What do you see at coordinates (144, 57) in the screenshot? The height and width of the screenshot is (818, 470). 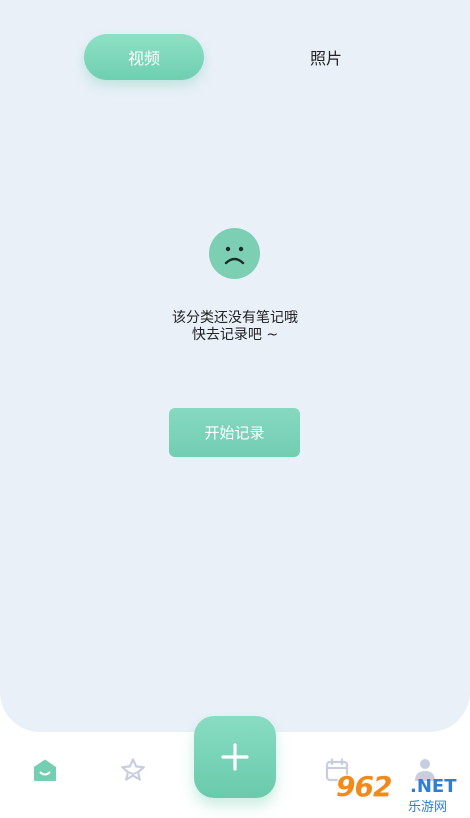 I see `tab-video: 视频` at bounding box center [144, 57].